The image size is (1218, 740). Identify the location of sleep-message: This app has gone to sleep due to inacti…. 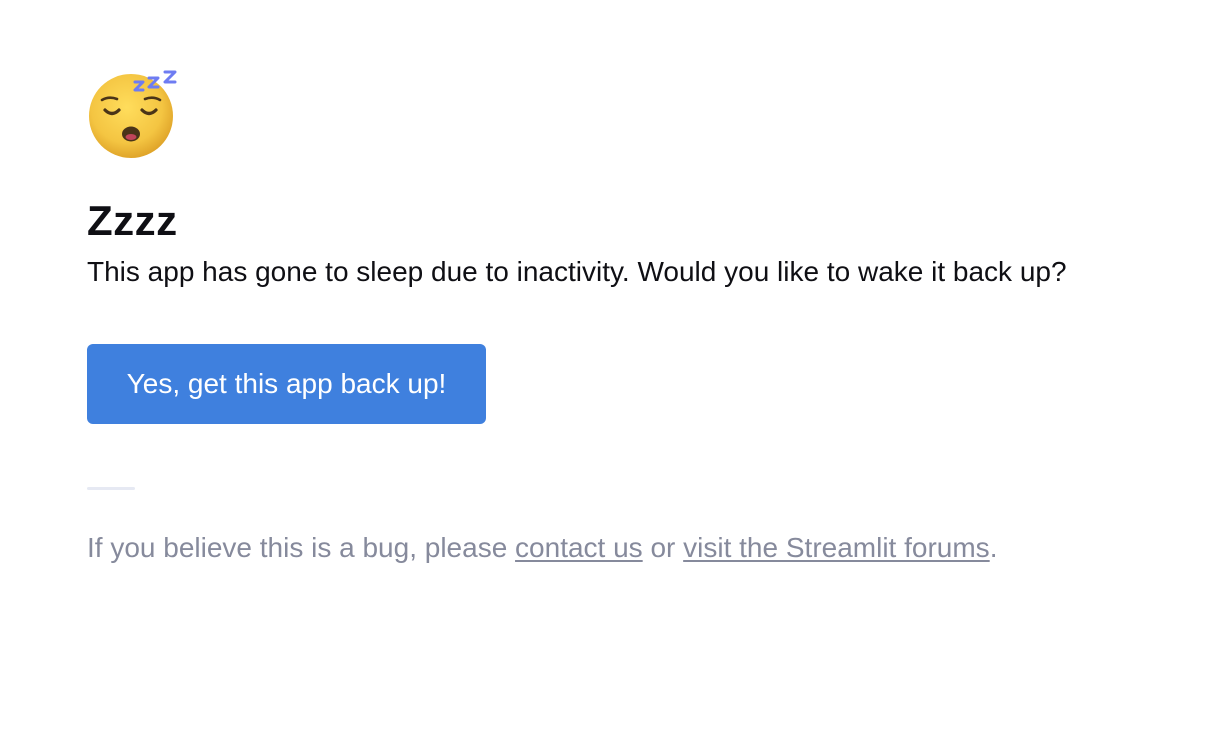
(577, 271).